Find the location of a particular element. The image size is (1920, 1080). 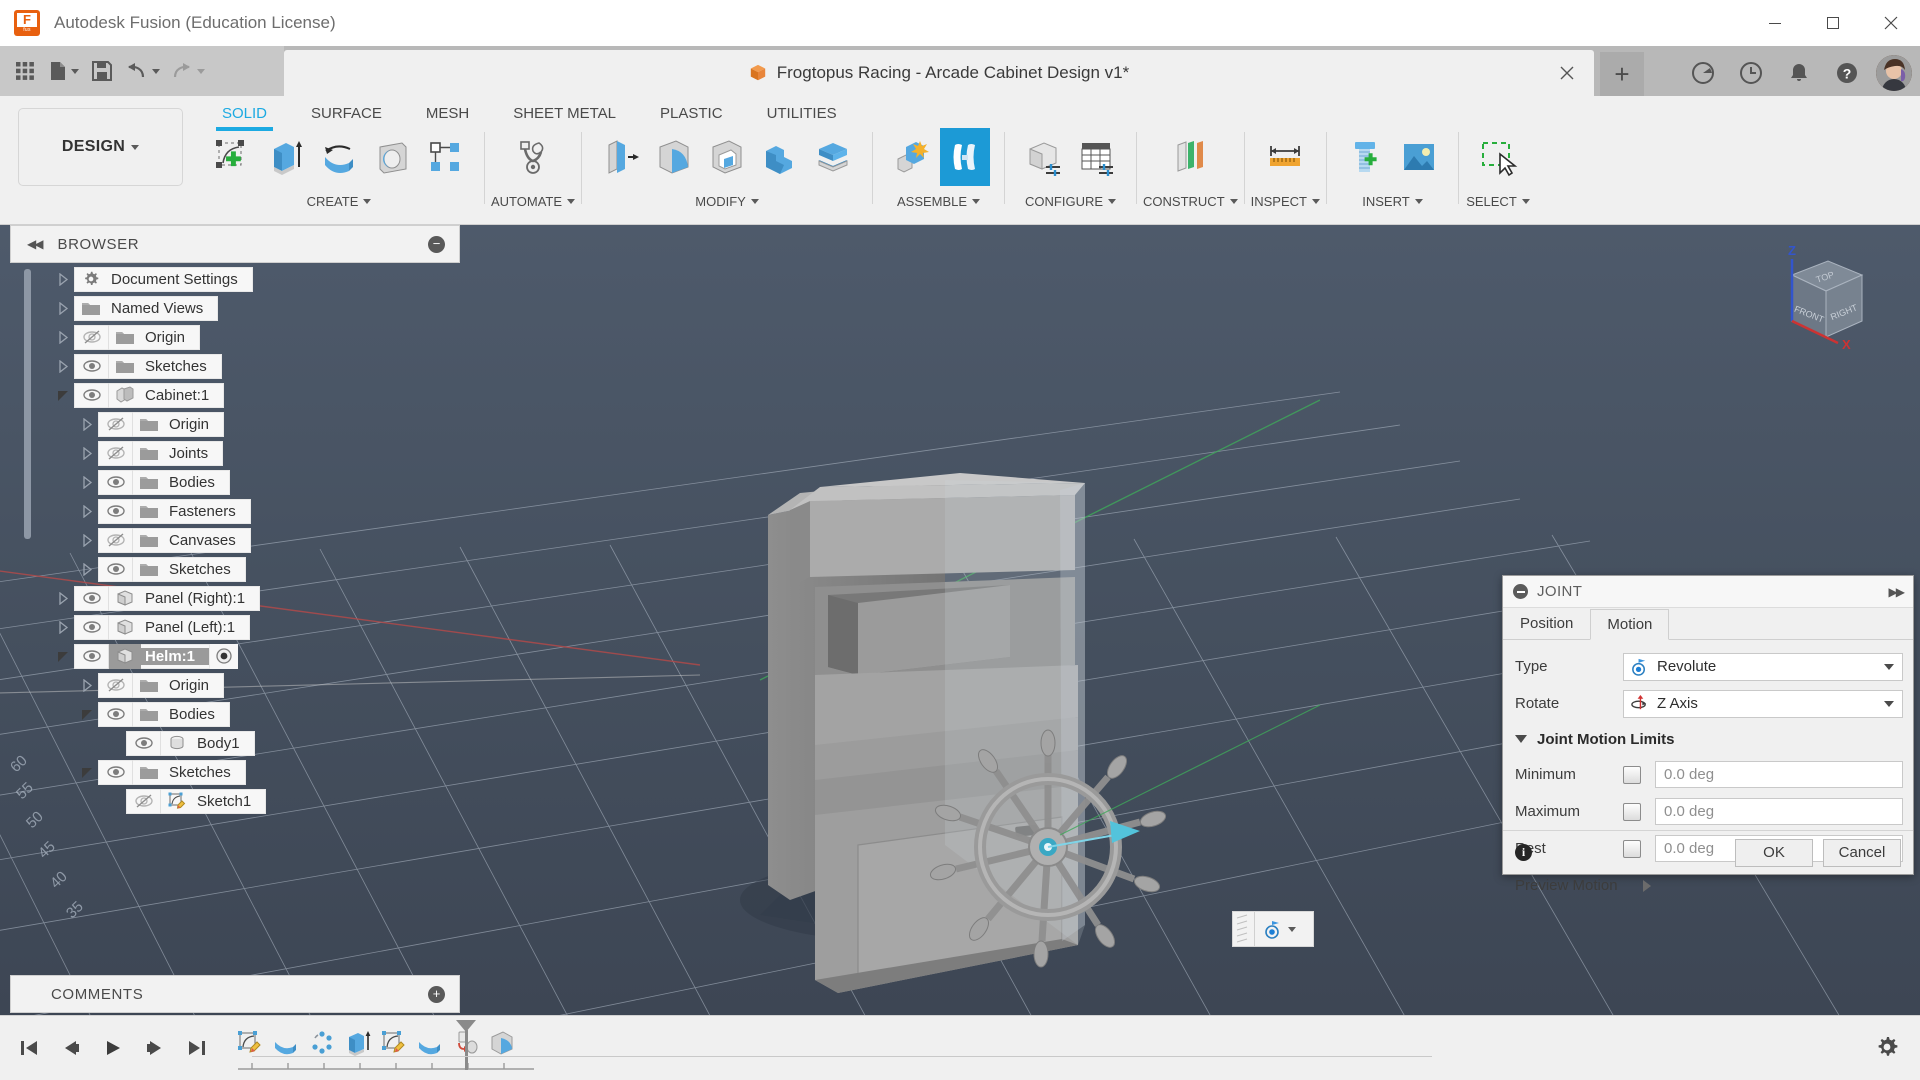

minimum-input: 0.0 deg is located at coordinates (1779, 774).